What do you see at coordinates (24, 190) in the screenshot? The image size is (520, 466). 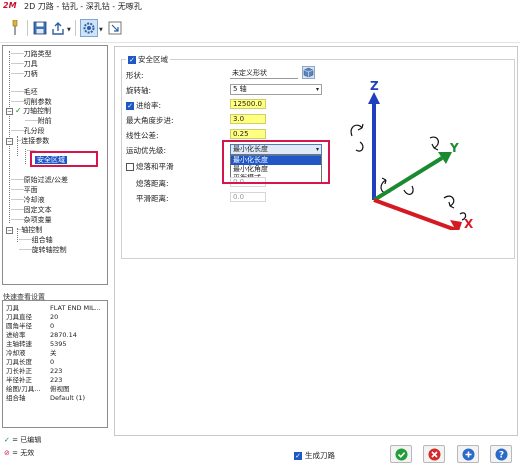 I see `tree-item-planes: ┈┈┈平面` at bounding box center [24, 190].